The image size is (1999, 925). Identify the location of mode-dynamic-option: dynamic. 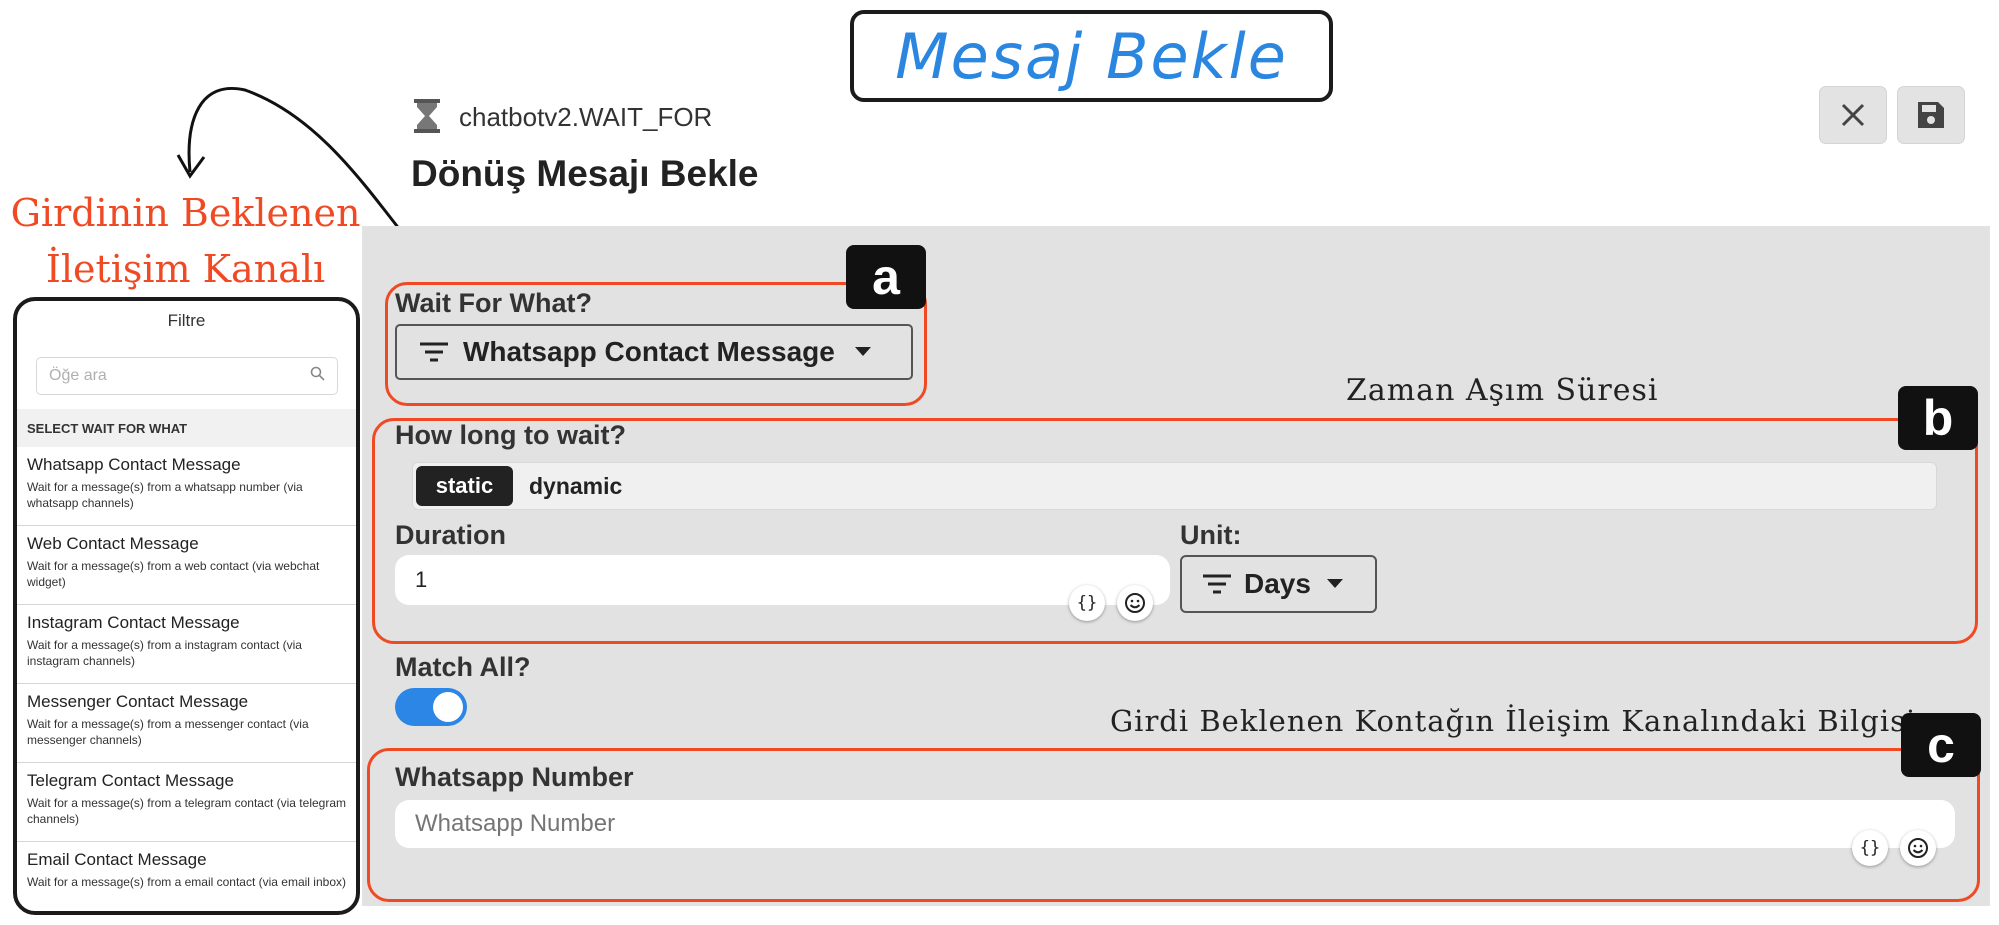
(575, 486).